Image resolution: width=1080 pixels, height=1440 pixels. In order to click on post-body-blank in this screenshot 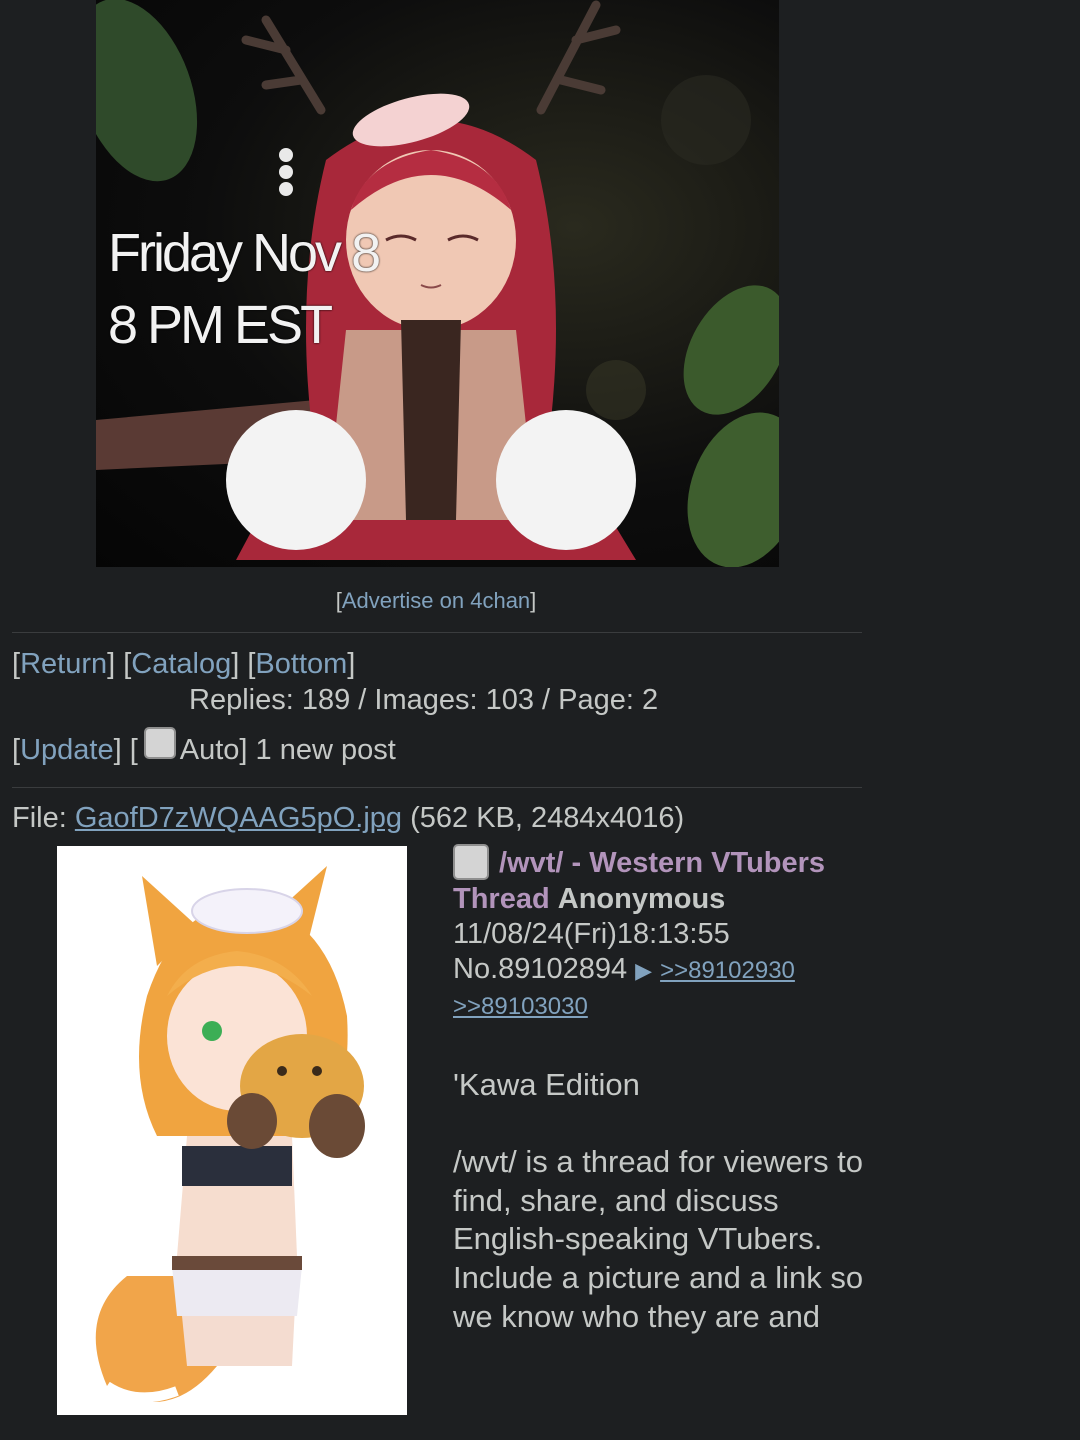, I will do `click(663, 1124)`.